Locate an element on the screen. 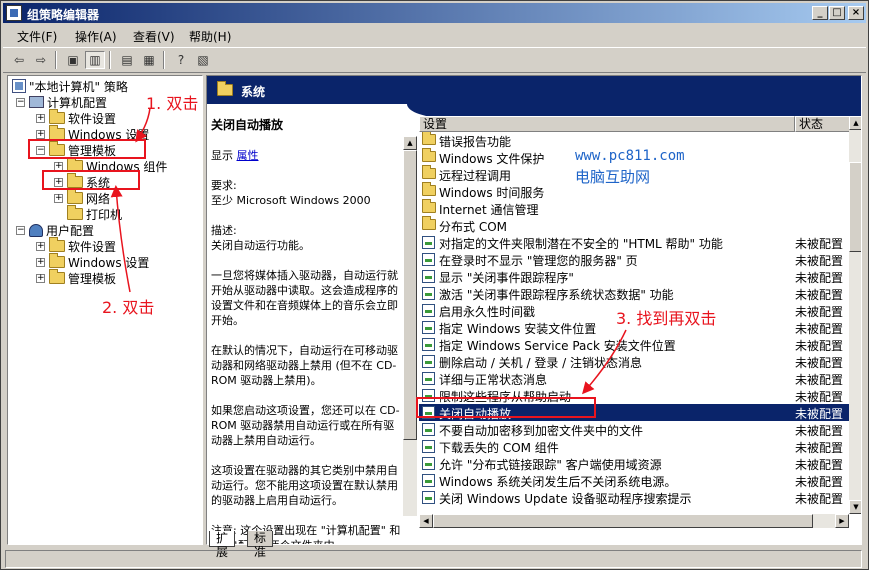 The height and width of the screenshot is (570, 869). tab-standard: 标准 is located at coordinates (260, 545).